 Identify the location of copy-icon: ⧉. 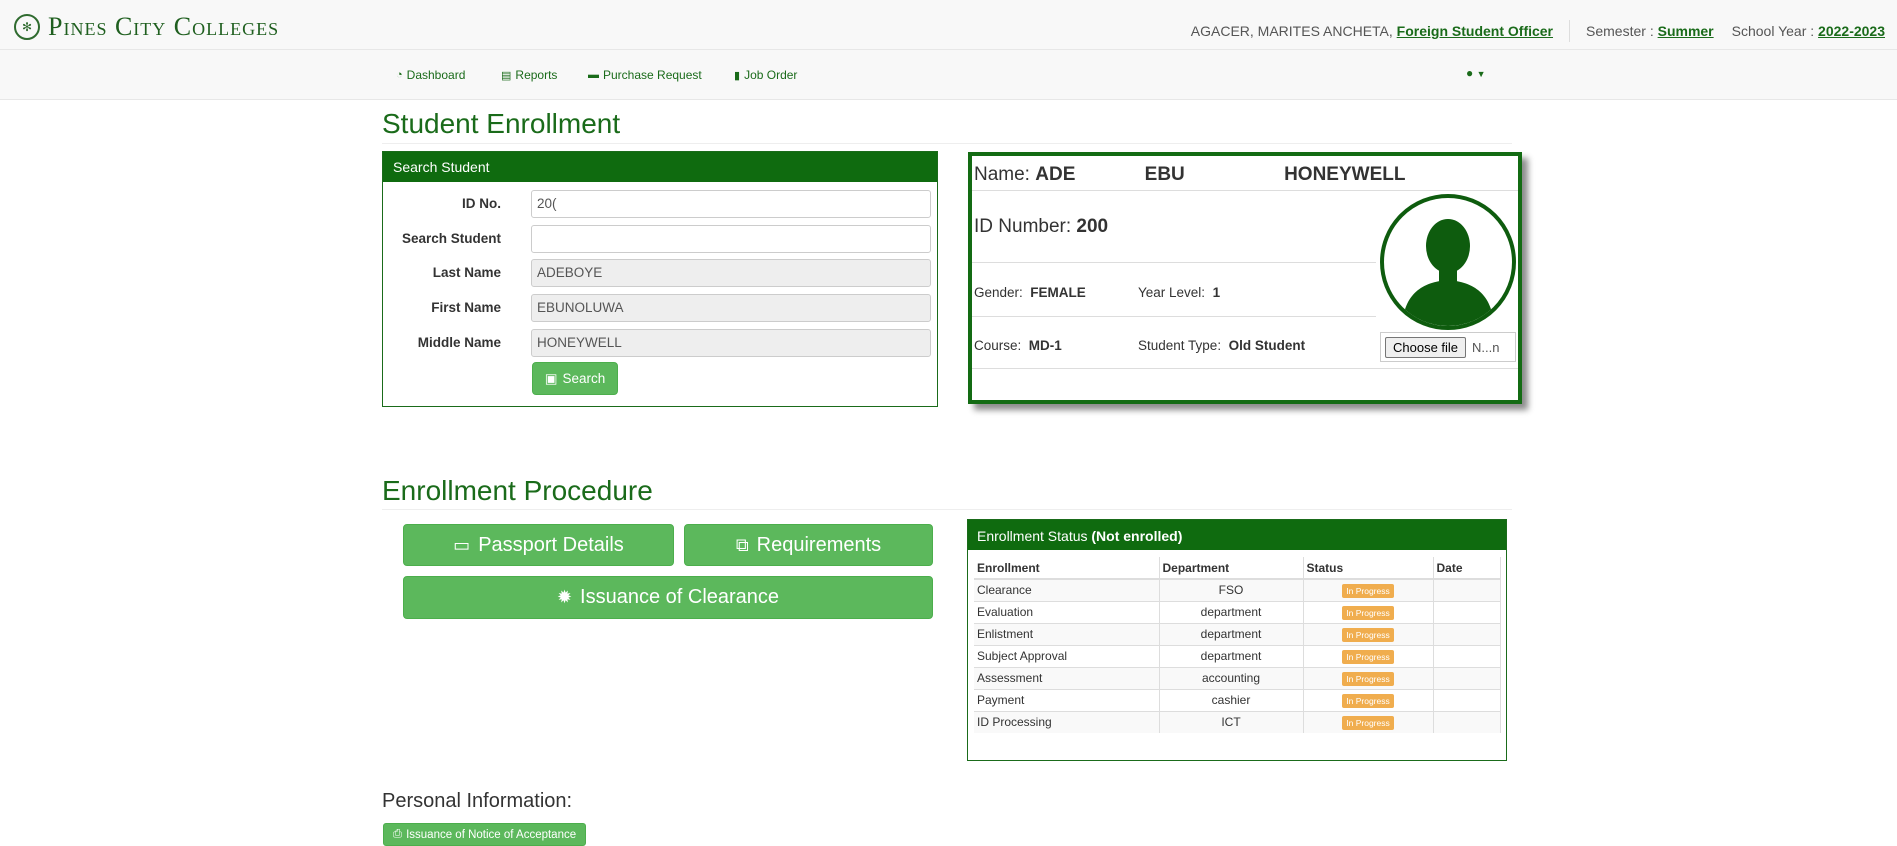
(742, 544).